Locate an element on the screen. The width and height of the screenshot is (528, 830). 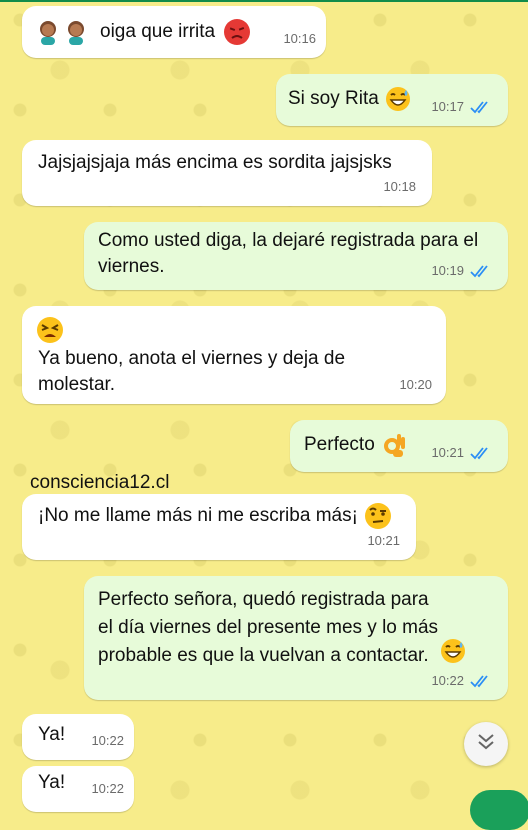
message-outgoing: Perfecto 10:21 is located at coordinates (399, 446).